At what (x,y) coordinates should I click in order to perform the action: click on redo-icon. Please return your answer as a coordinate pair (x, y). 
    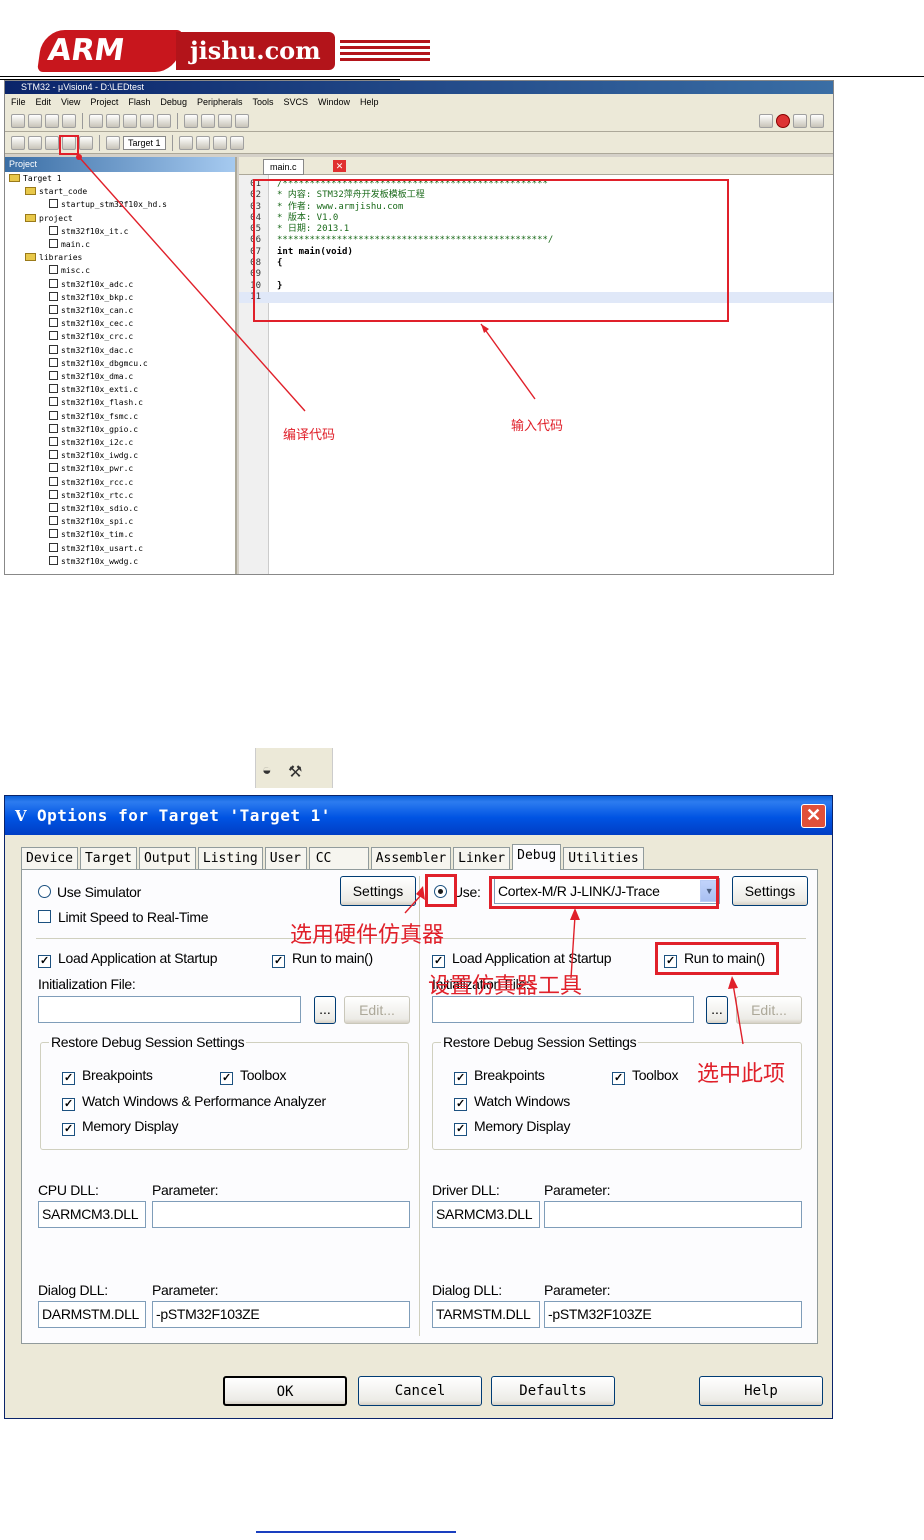
    Looking at the image, I should click on (164, 120).